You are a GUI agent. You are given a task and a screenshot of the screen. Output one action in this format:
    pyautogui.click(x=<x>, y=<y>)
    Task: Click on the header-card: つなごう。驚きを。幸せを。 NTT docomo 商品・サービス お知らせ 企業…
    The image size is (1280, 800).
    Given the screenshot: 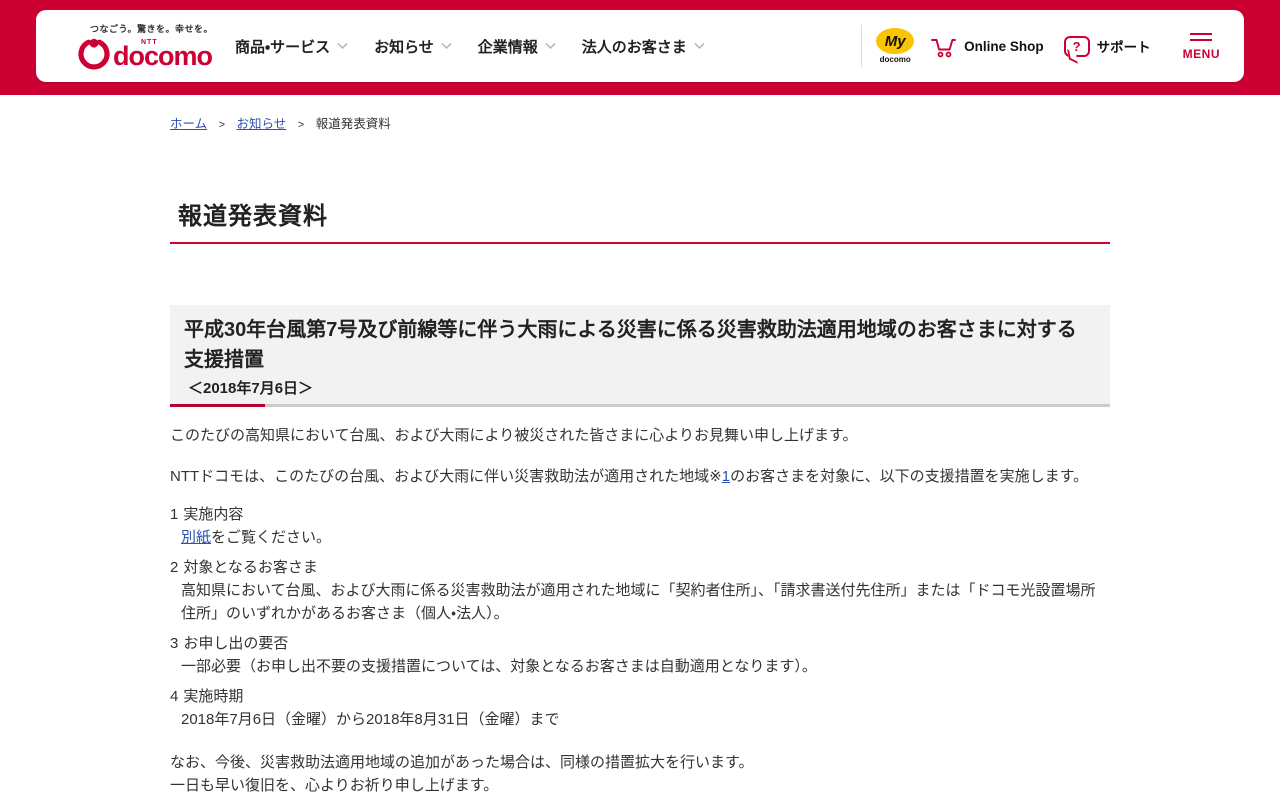 What is the action you would take?
    pyautogui.click(x=640, y=46)
    